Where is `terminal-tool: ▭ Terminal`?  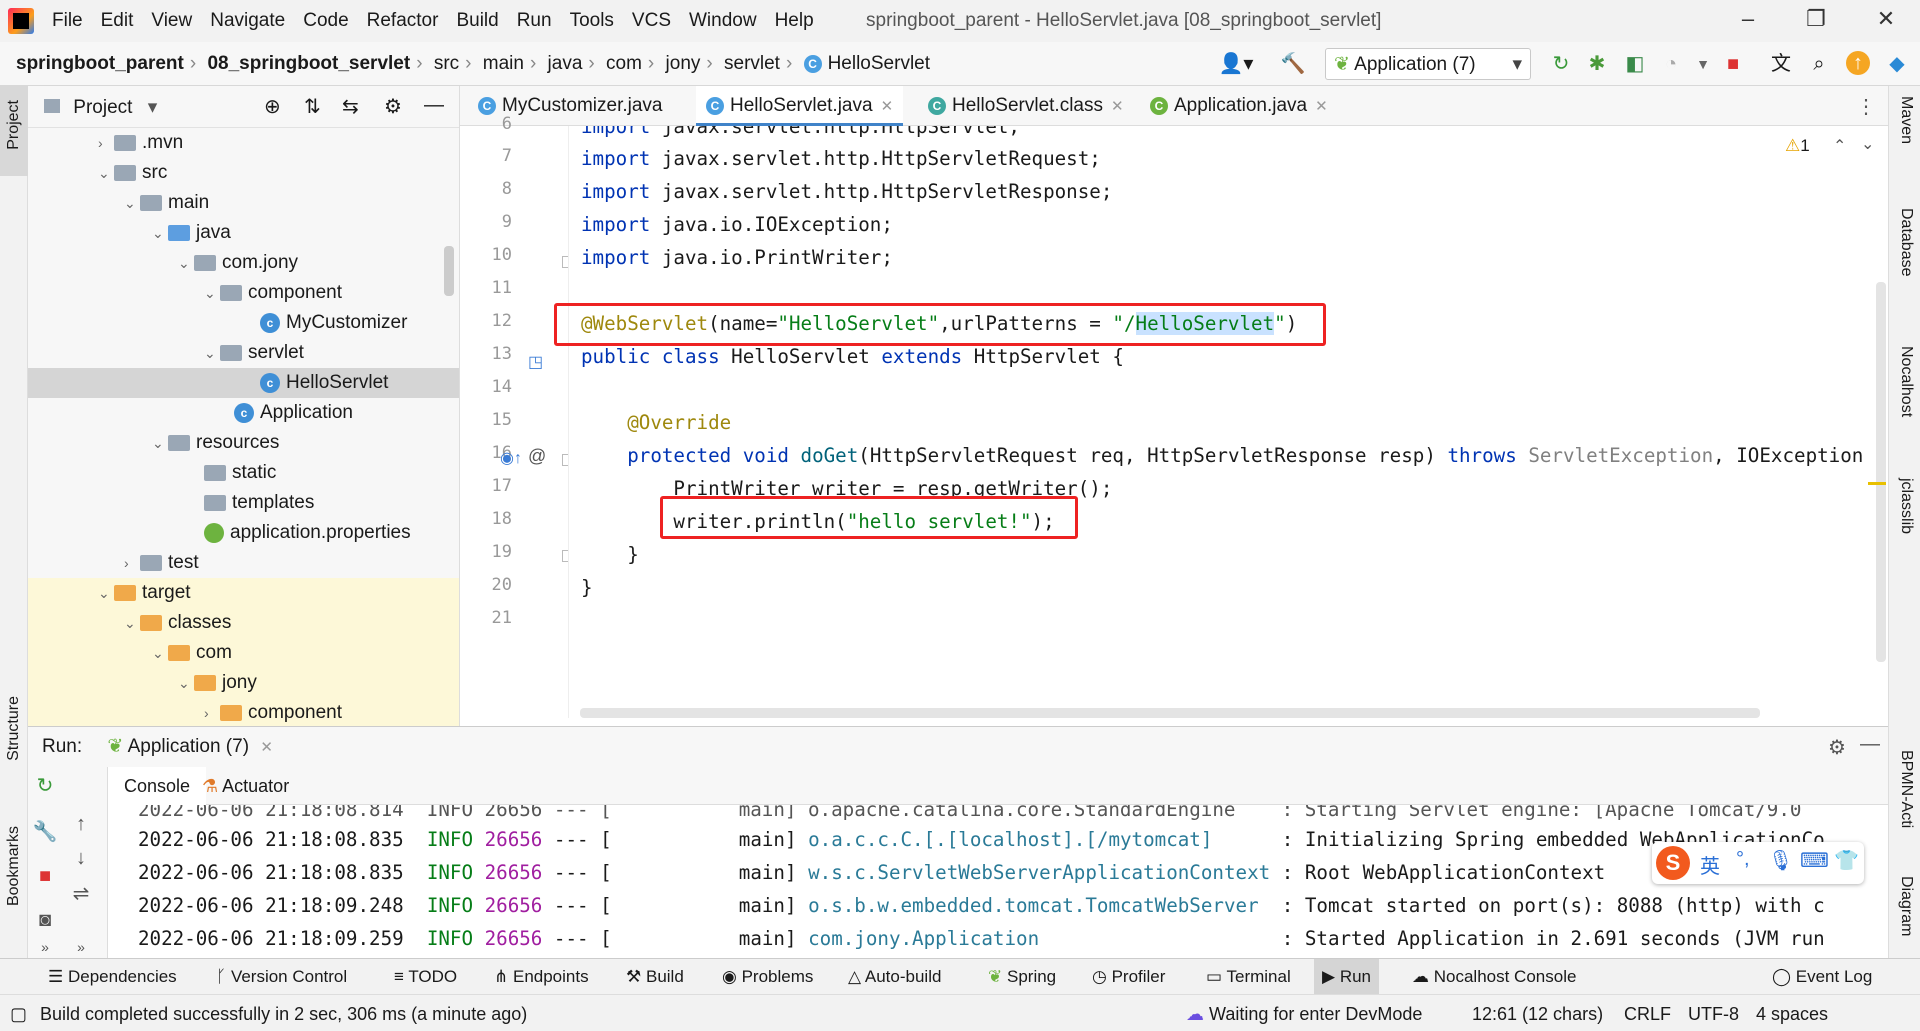
terminal-tool: ▭ Terminal is located at coordinates (1248, 977).